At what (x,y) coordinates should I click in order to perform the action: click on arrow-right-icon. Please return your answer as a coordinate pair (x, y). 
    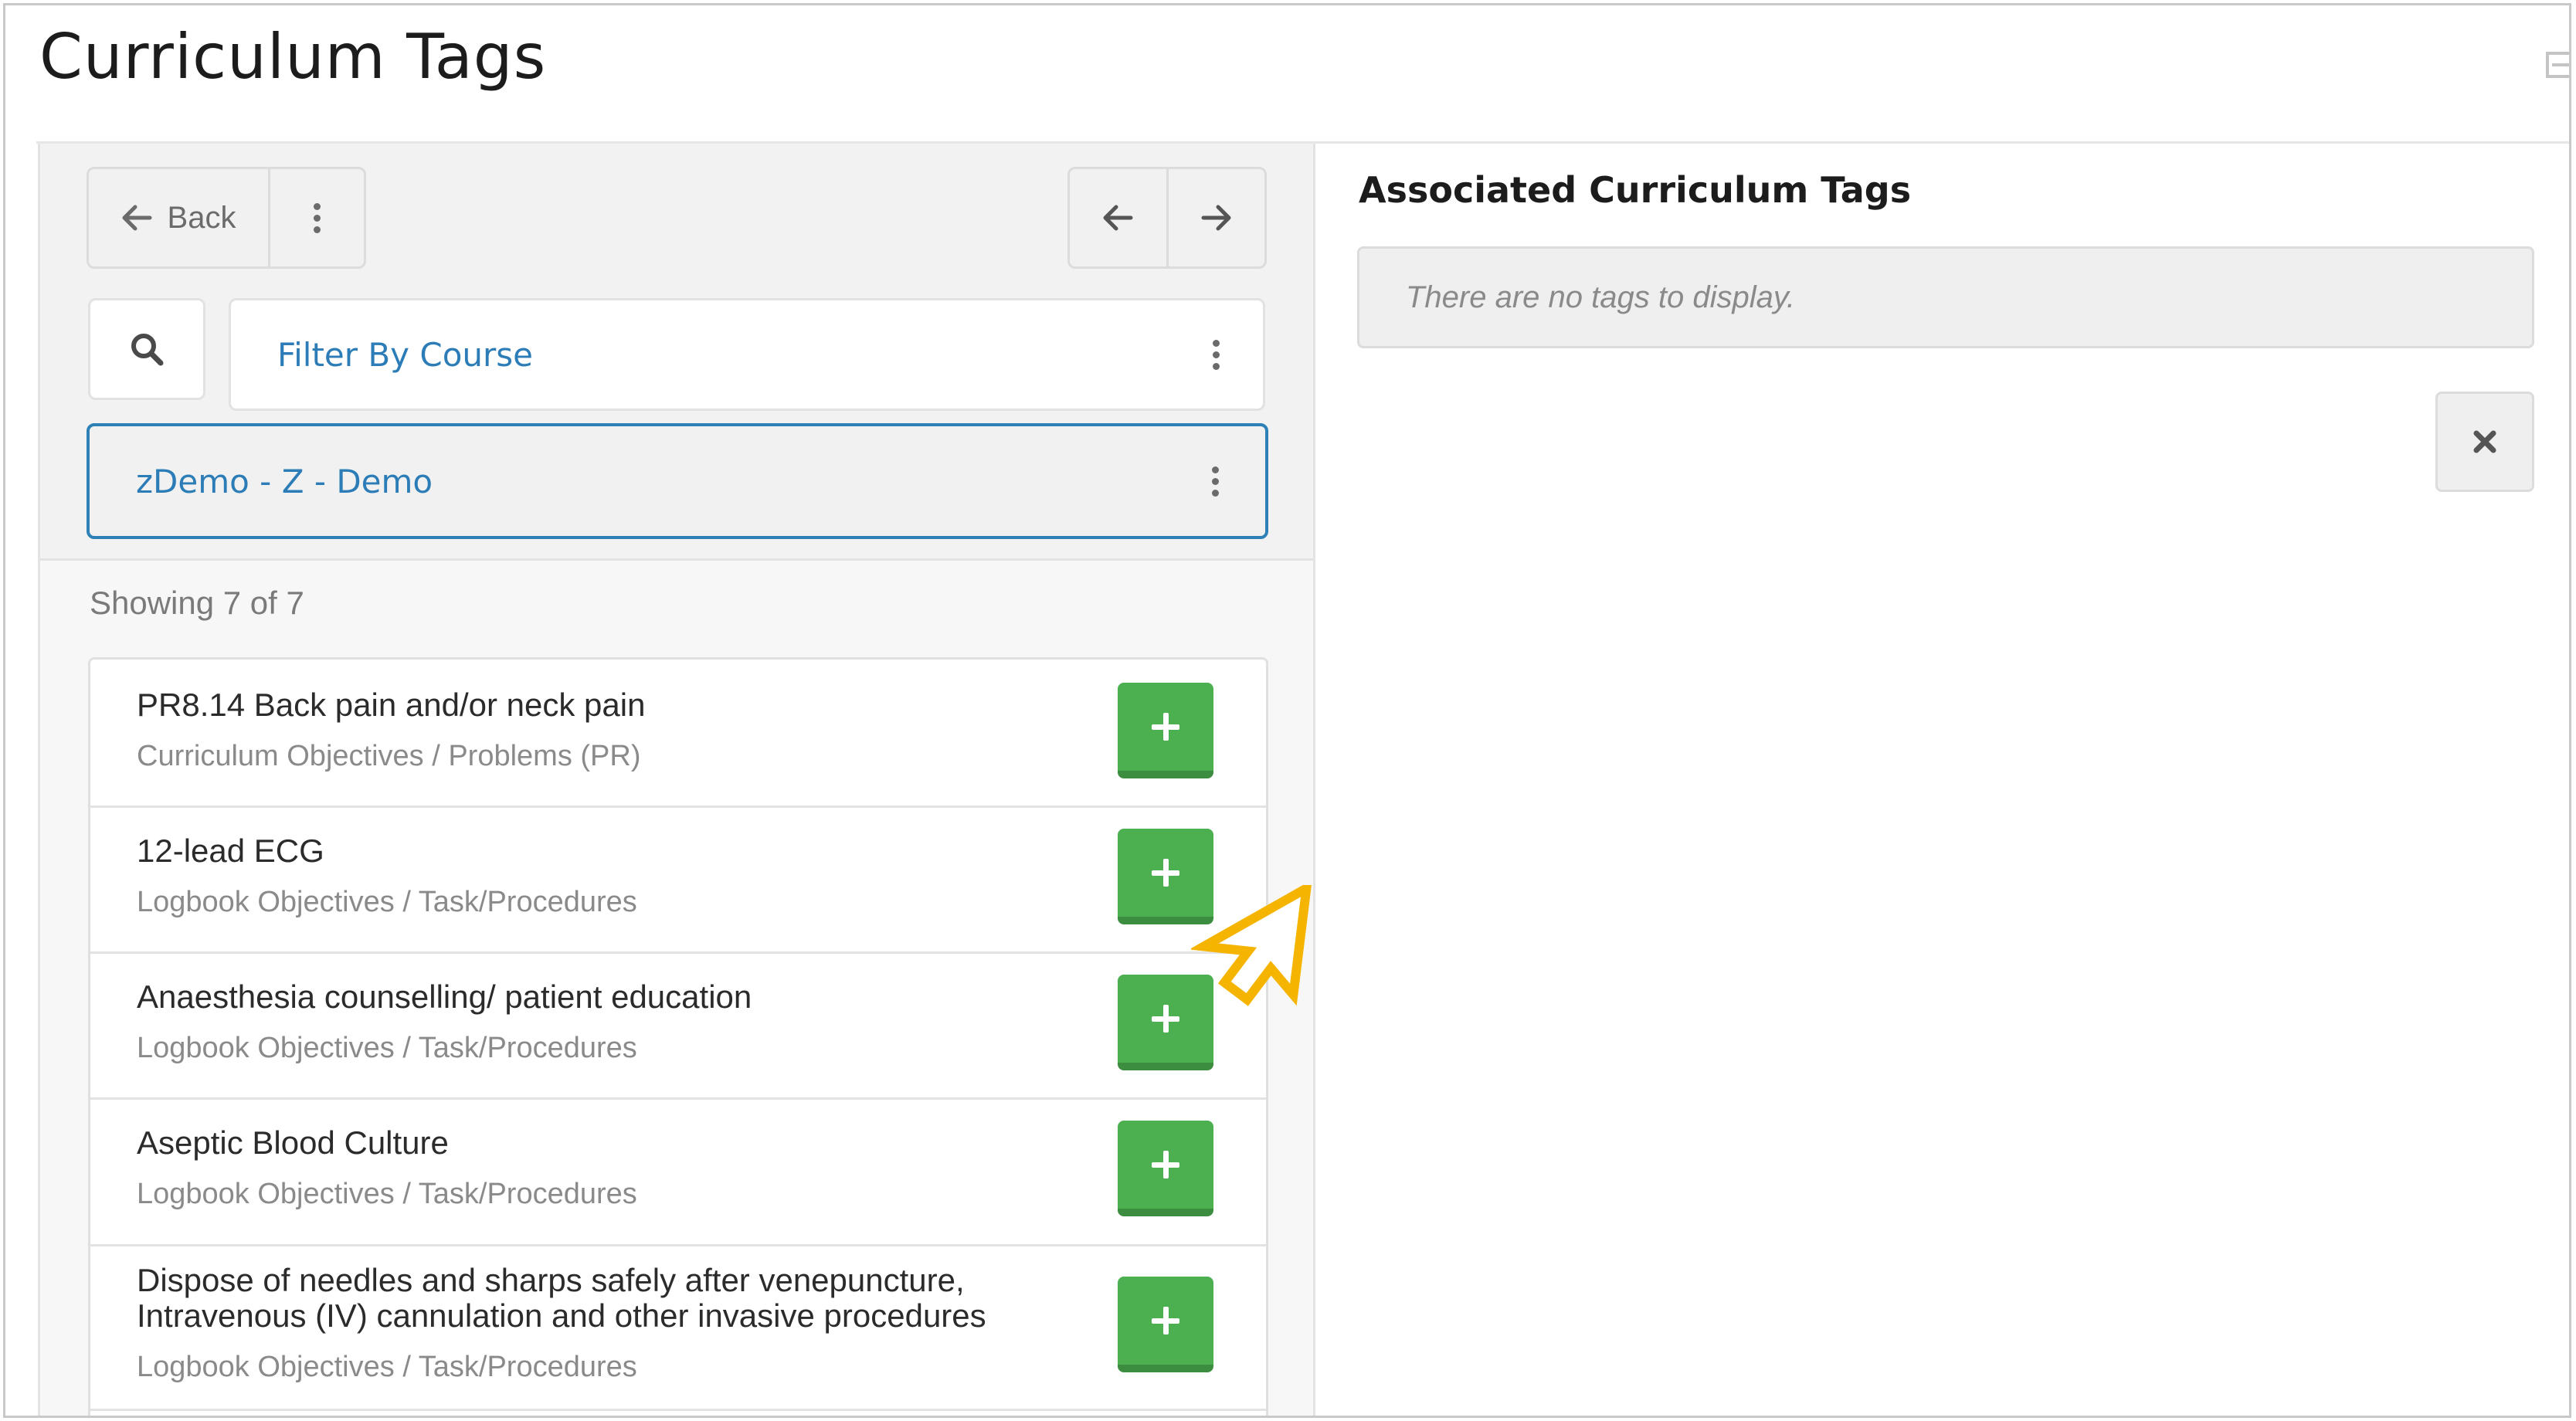
    Looking at the image, I should click on (1216, 218).